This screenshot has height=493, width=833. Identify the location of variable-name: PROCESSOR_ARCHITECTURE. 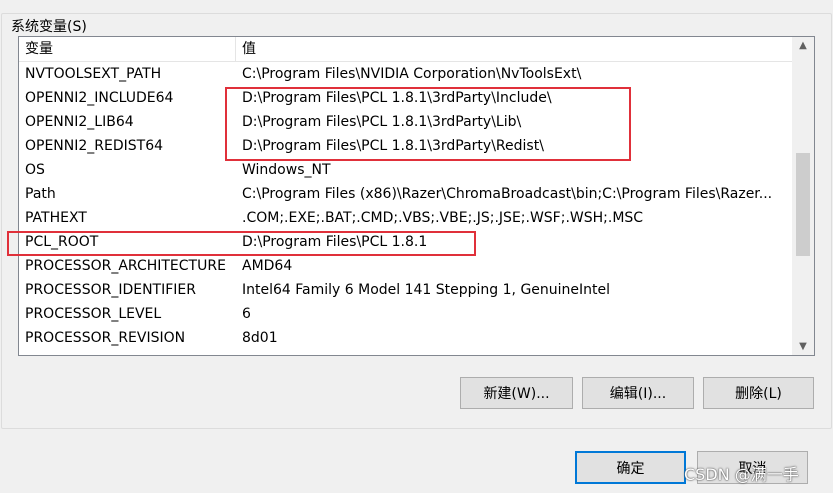
(125, 266).